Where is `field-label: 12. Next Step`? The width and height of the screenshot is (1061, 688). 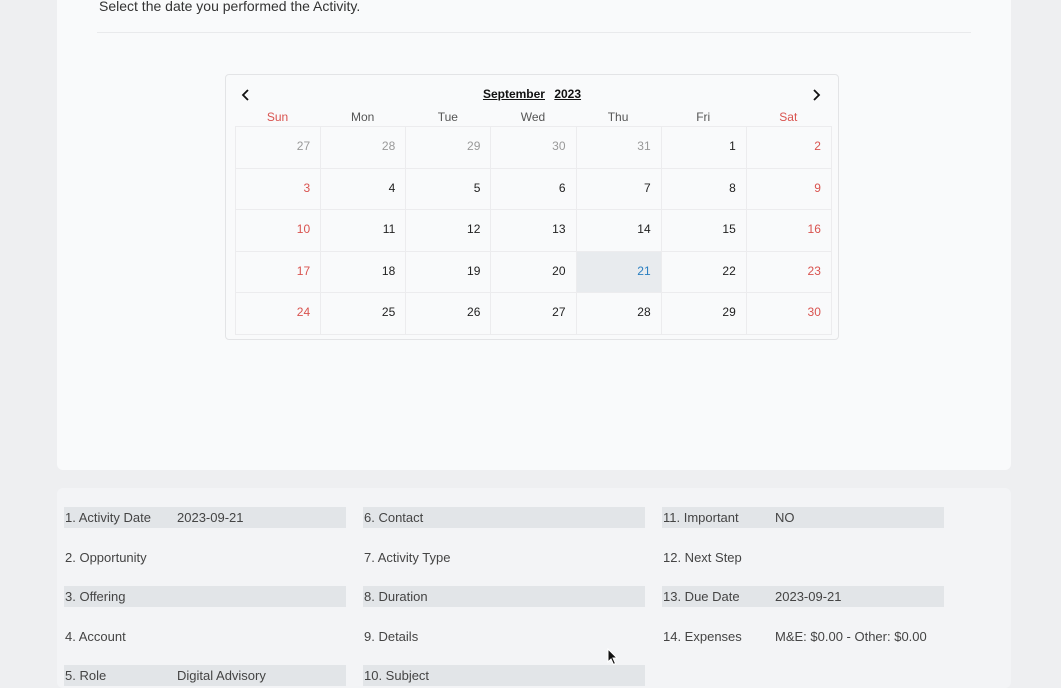
field-label: 12. Next Step is located at coordinates (702, 557).